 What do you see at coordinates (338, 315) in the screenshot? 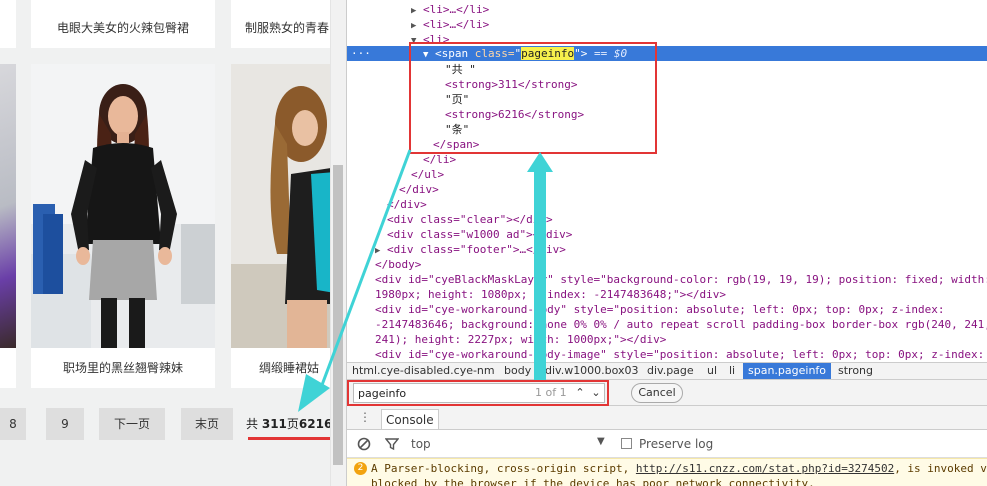
I see `page-scrollbar-thumb` at bounding box center [338, 315].